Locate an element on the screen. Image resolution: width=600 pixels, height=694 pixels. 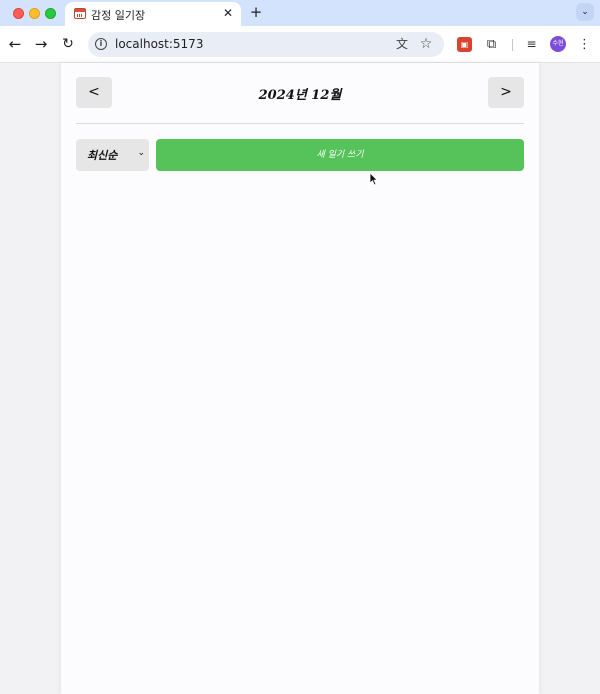
browser-tab-bar: 감정 일기장 ✕ + ⌄ is located at coordinates (300, 13).